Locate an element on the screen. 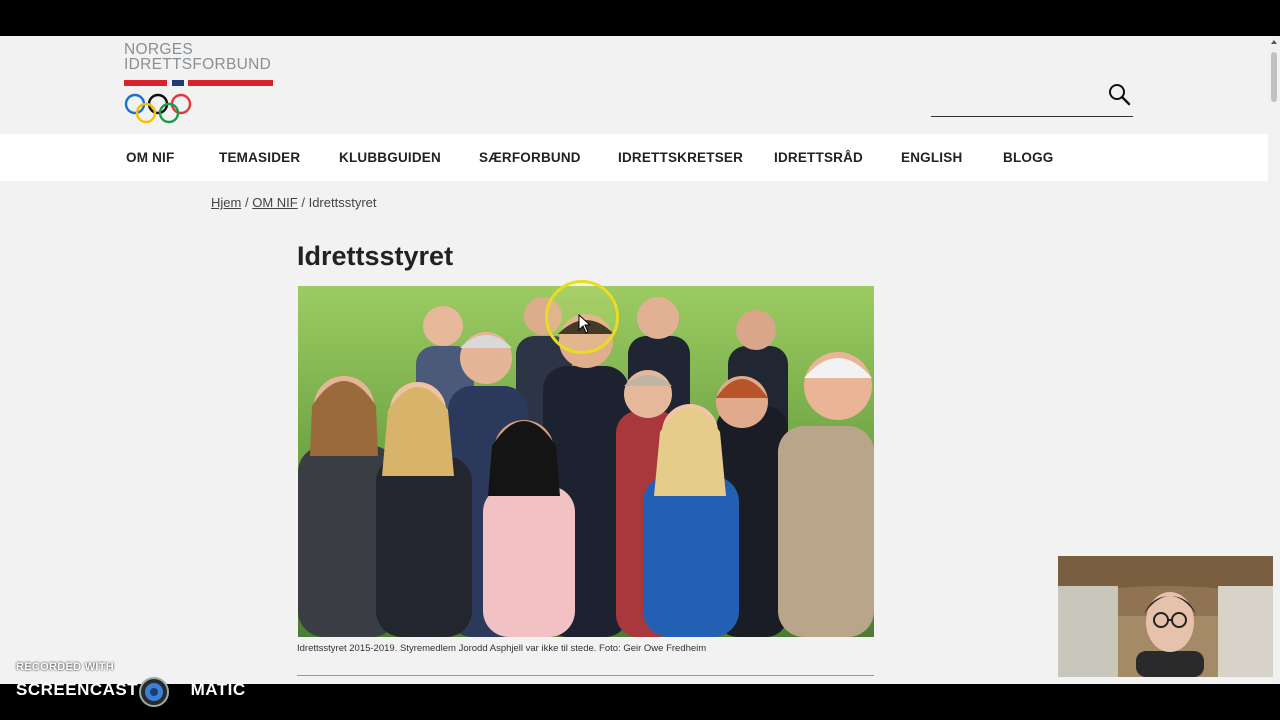  logo-line-2: IDRETTSFORBUND is located at coordinates (198, 64).